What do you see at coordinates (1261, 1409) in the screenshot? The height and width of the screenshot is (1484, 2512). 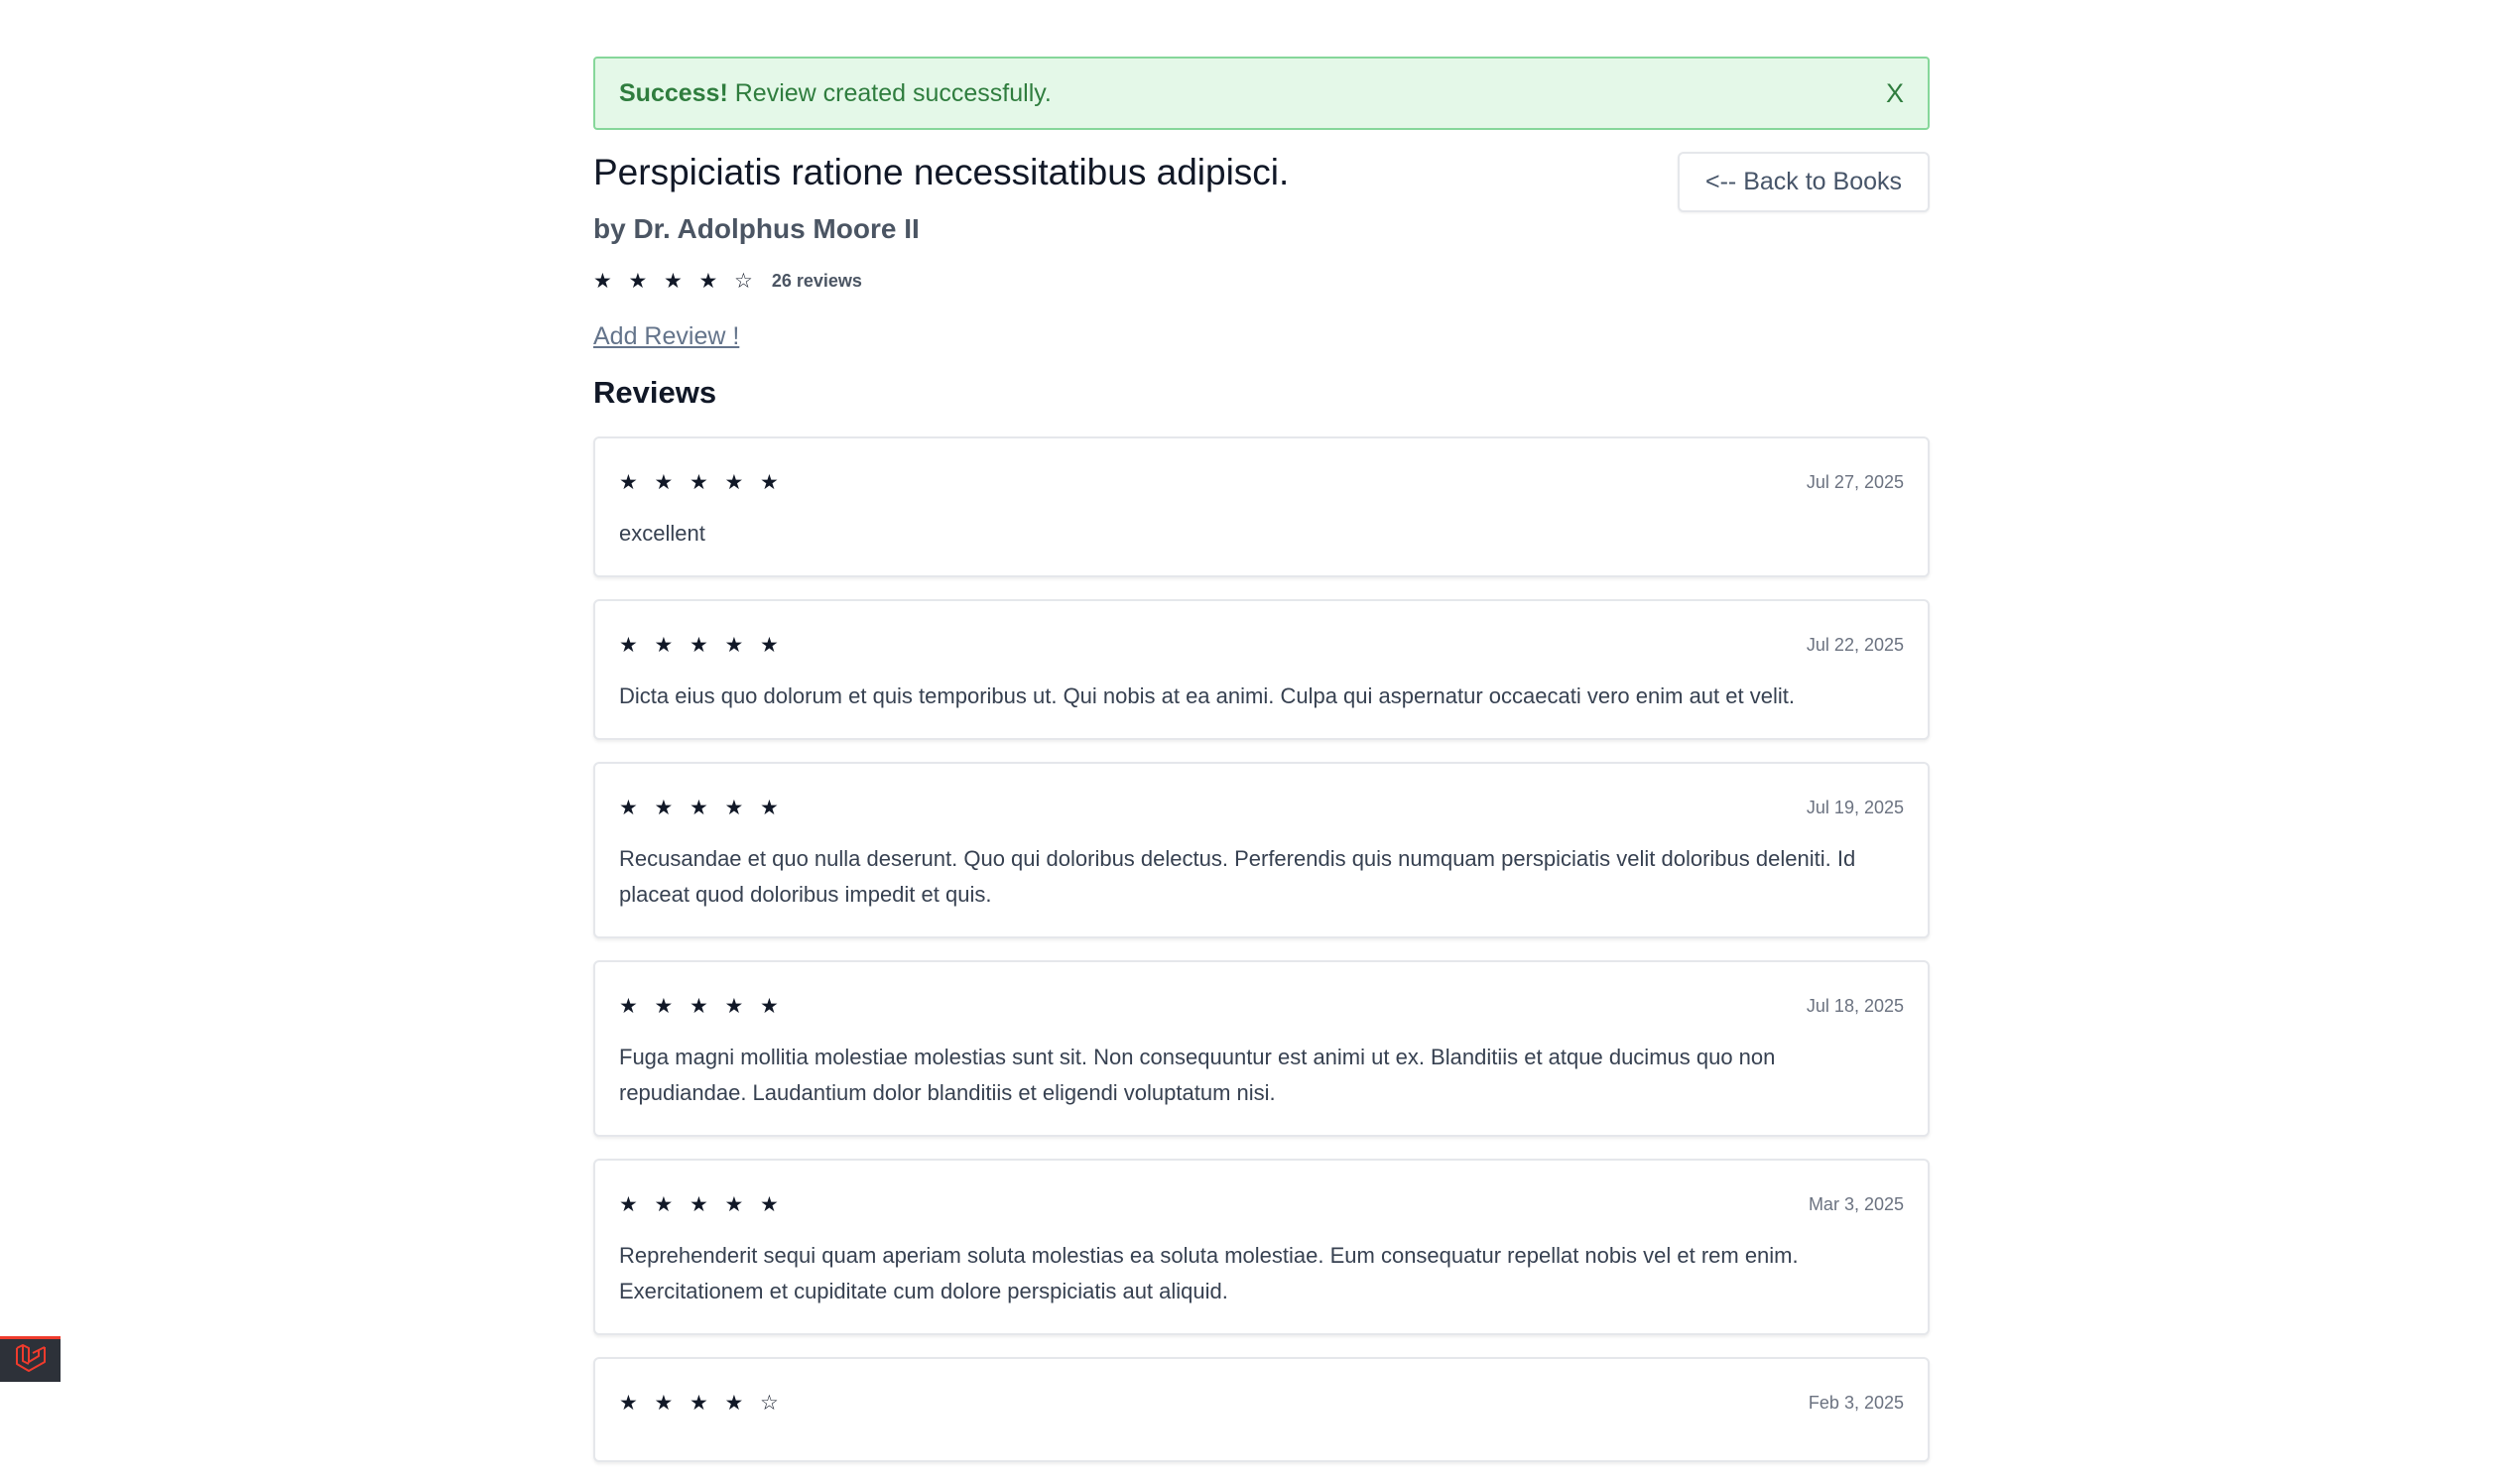 I see `review-card: ★ ★ ★ ★ ☆ Feb 3, 2025` at bounding box center [1261, 1409].